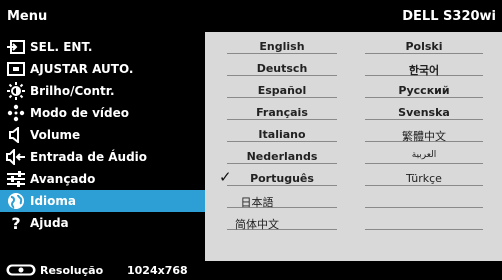 The image size is (502, 280). I want to click on menu-item-brightness-contrast: Brilho/Contr., so click(102, 91).